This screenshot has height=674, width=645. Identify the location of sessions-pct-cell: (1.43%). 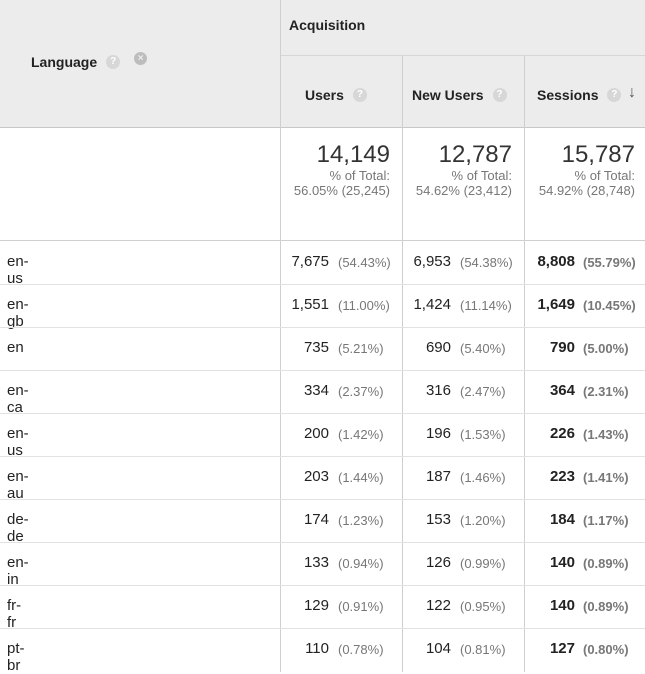
(606, 434).